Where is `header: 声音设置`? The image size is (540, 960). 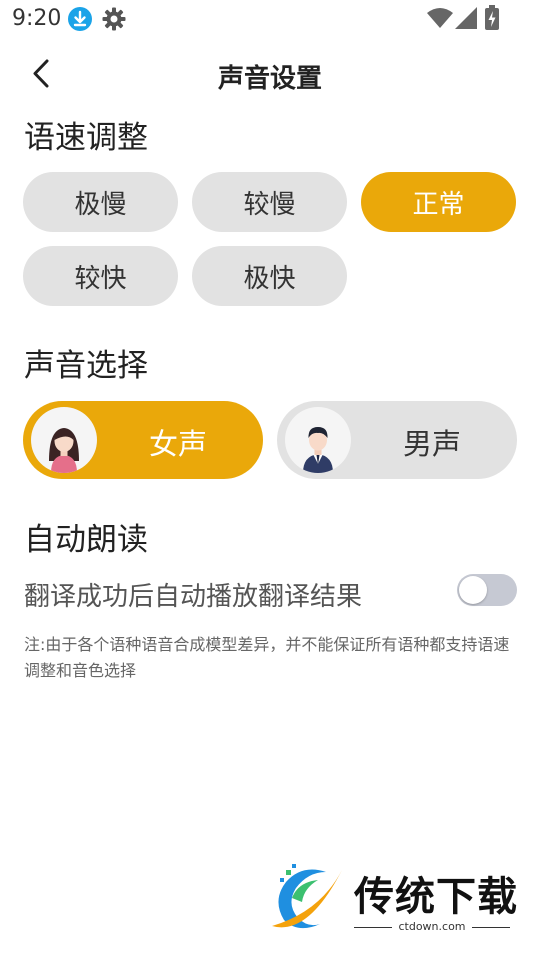
header: 声音设置 is located at coordinates (270, 74).